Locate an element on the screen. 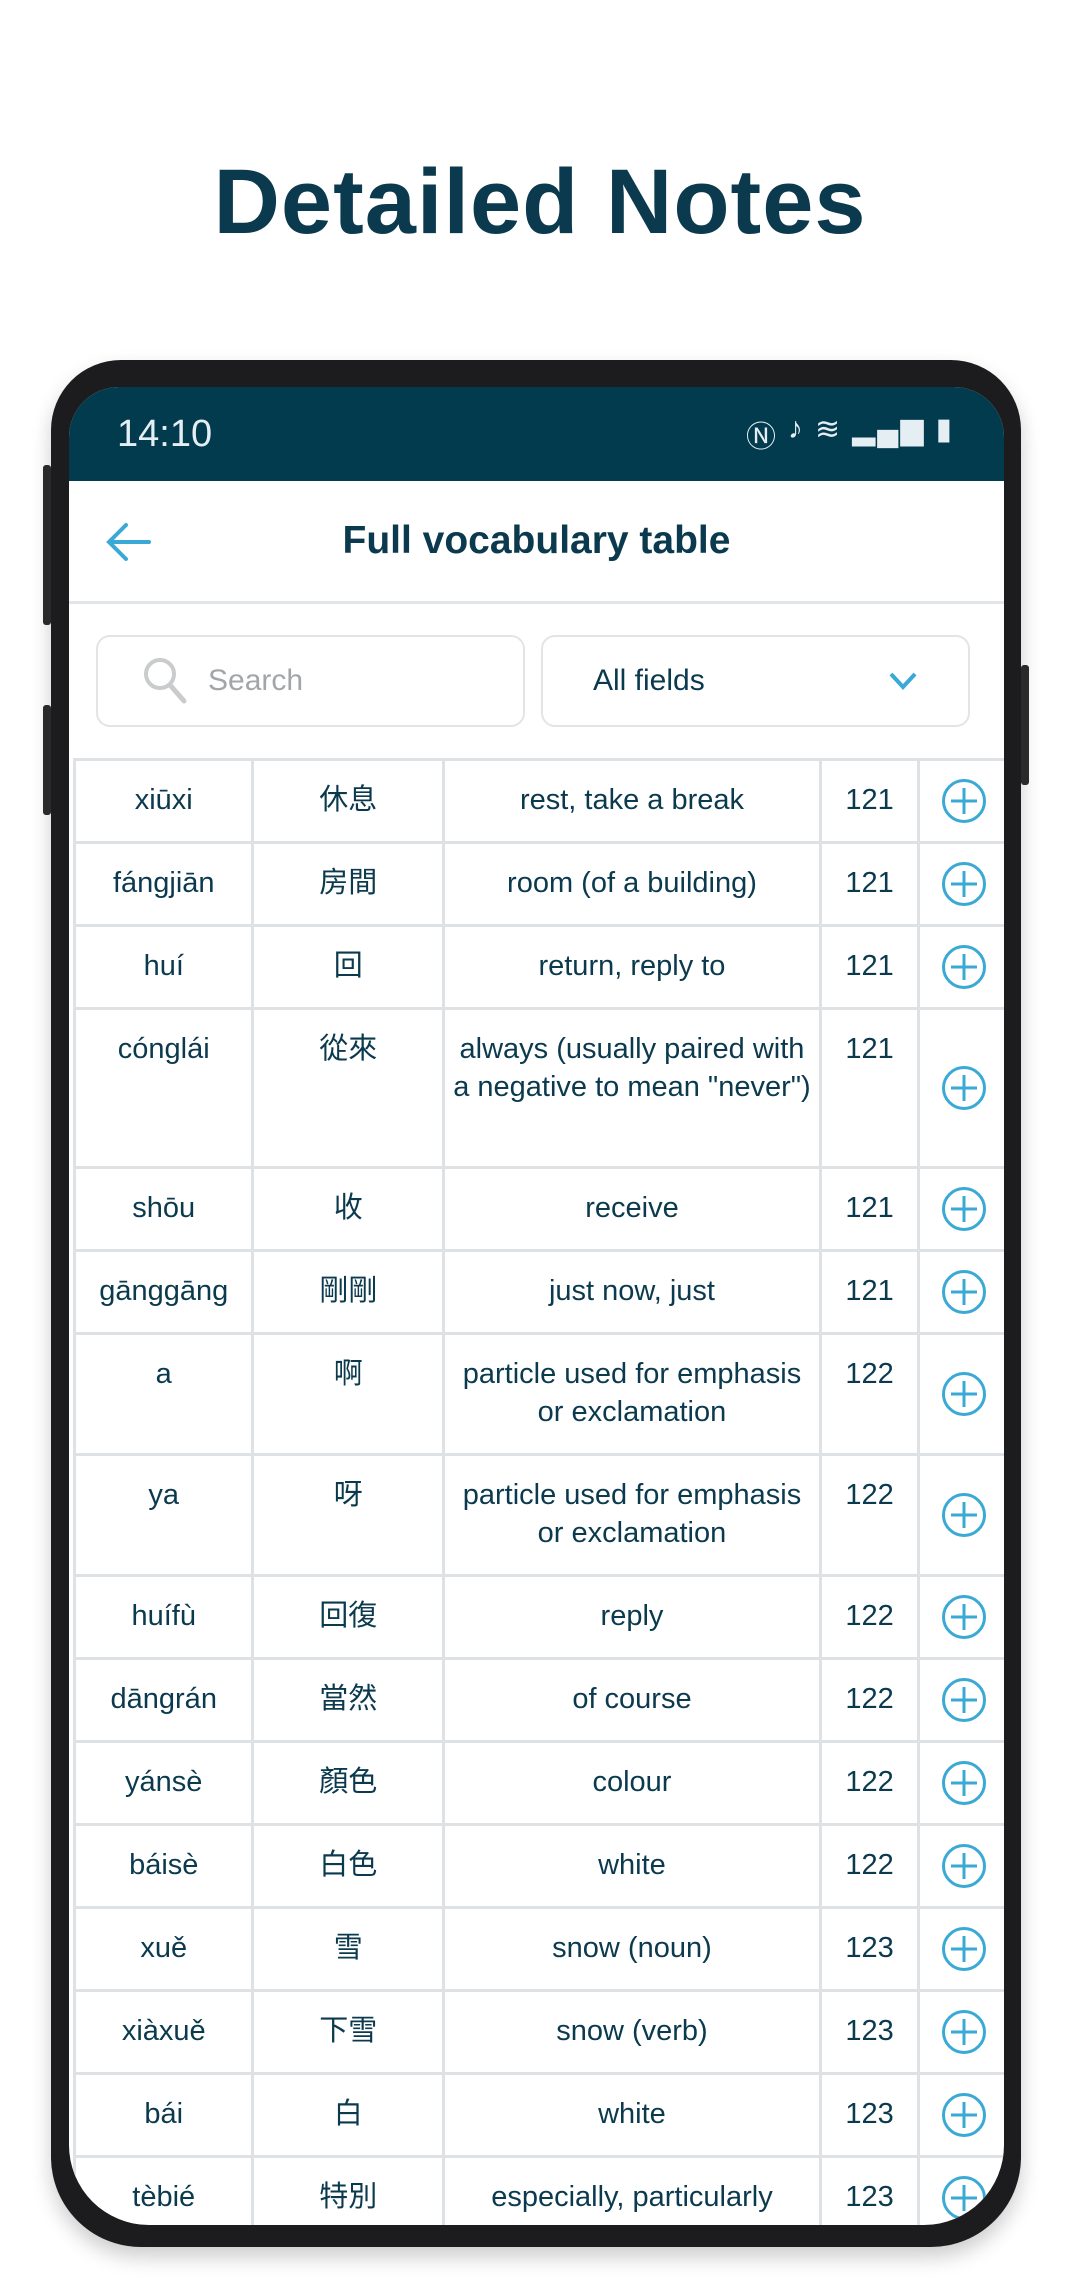  search-icon is located at coordinates (165, 681).